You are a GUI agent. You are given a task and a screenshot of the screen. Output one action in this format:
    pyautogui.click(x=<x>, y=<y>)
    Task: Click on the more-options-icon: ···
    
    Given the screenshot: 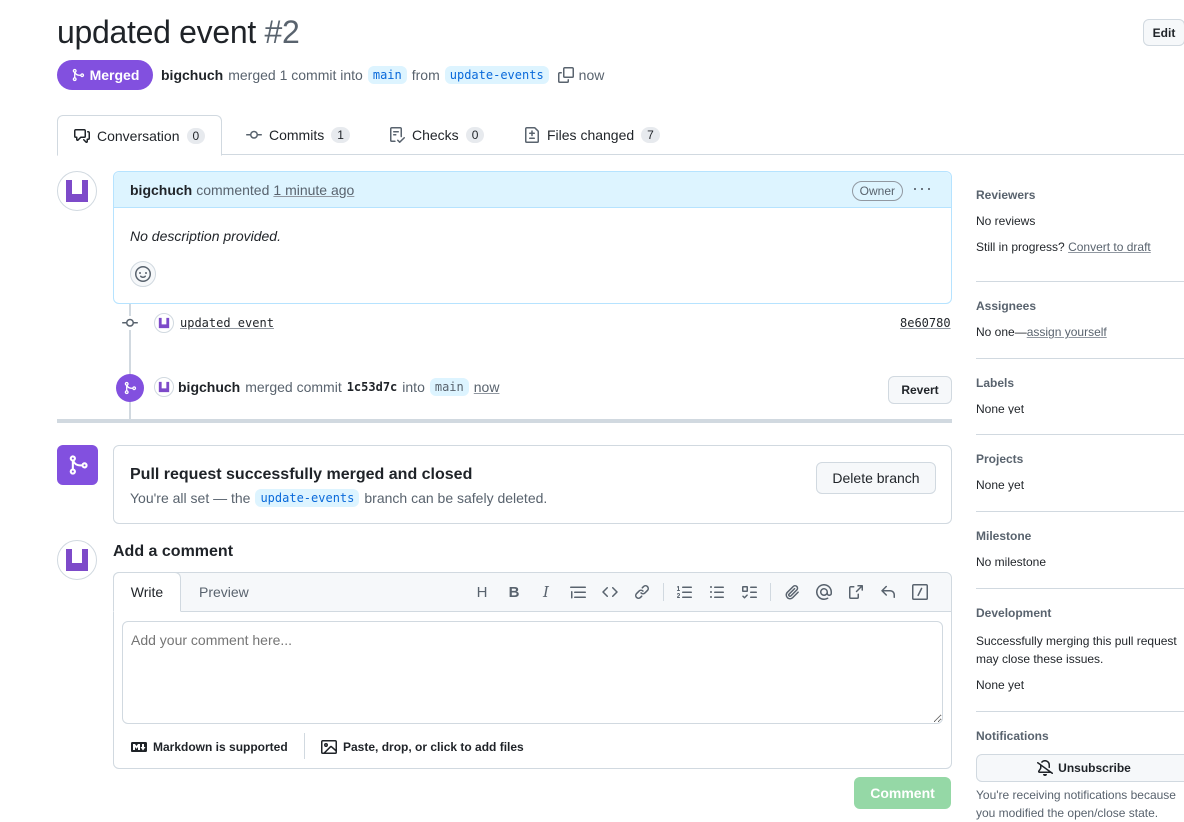 What is the action you would take?
    pyautogui.click(x=922, y=188)
    